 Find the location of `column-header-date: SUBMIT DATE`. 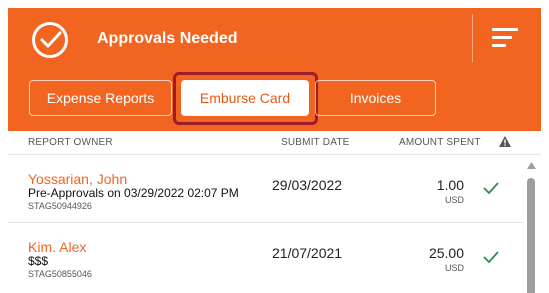

column-header-date: SUBMIT DATE is located at coordinates (315, 143).